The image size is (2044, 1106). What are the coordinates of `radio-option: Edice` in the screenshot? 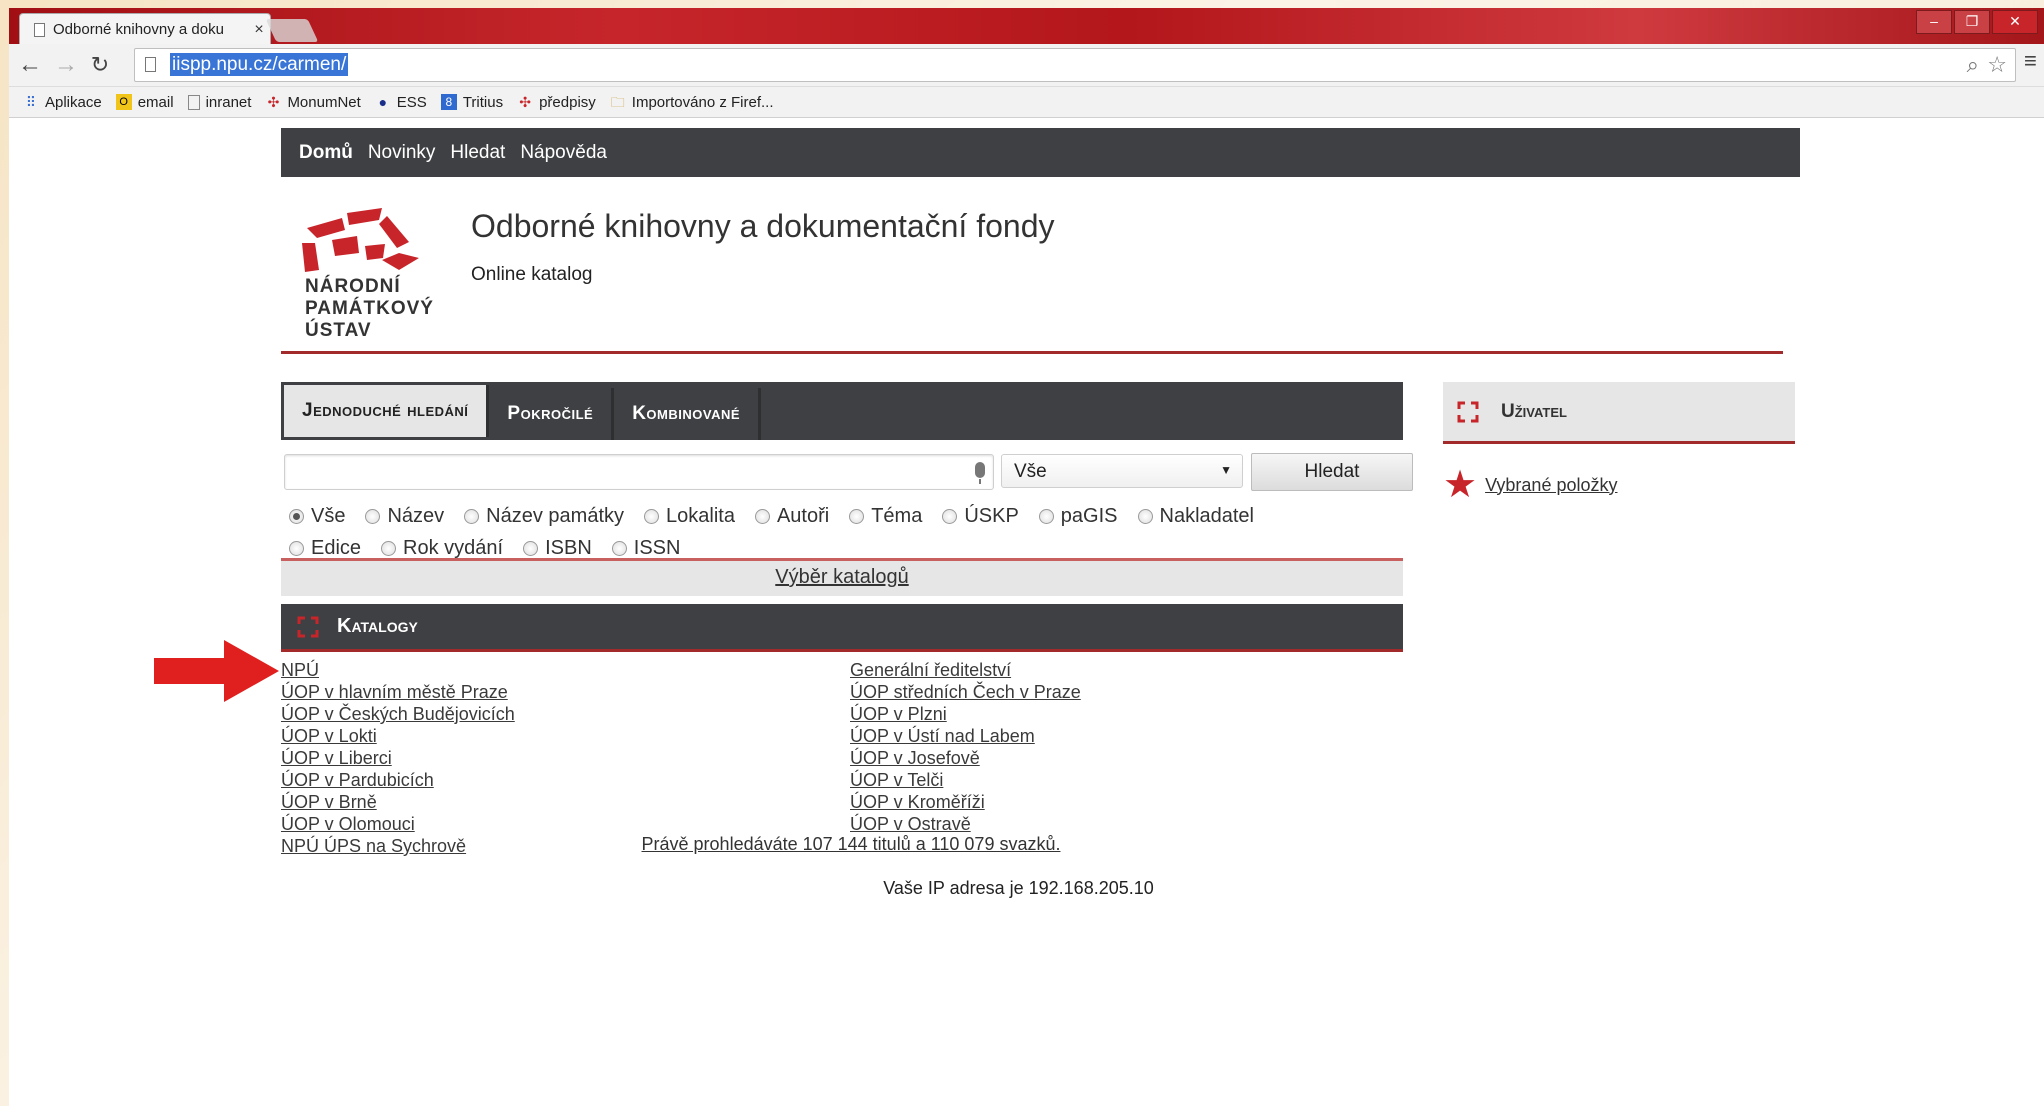 It's located at (325, 548).